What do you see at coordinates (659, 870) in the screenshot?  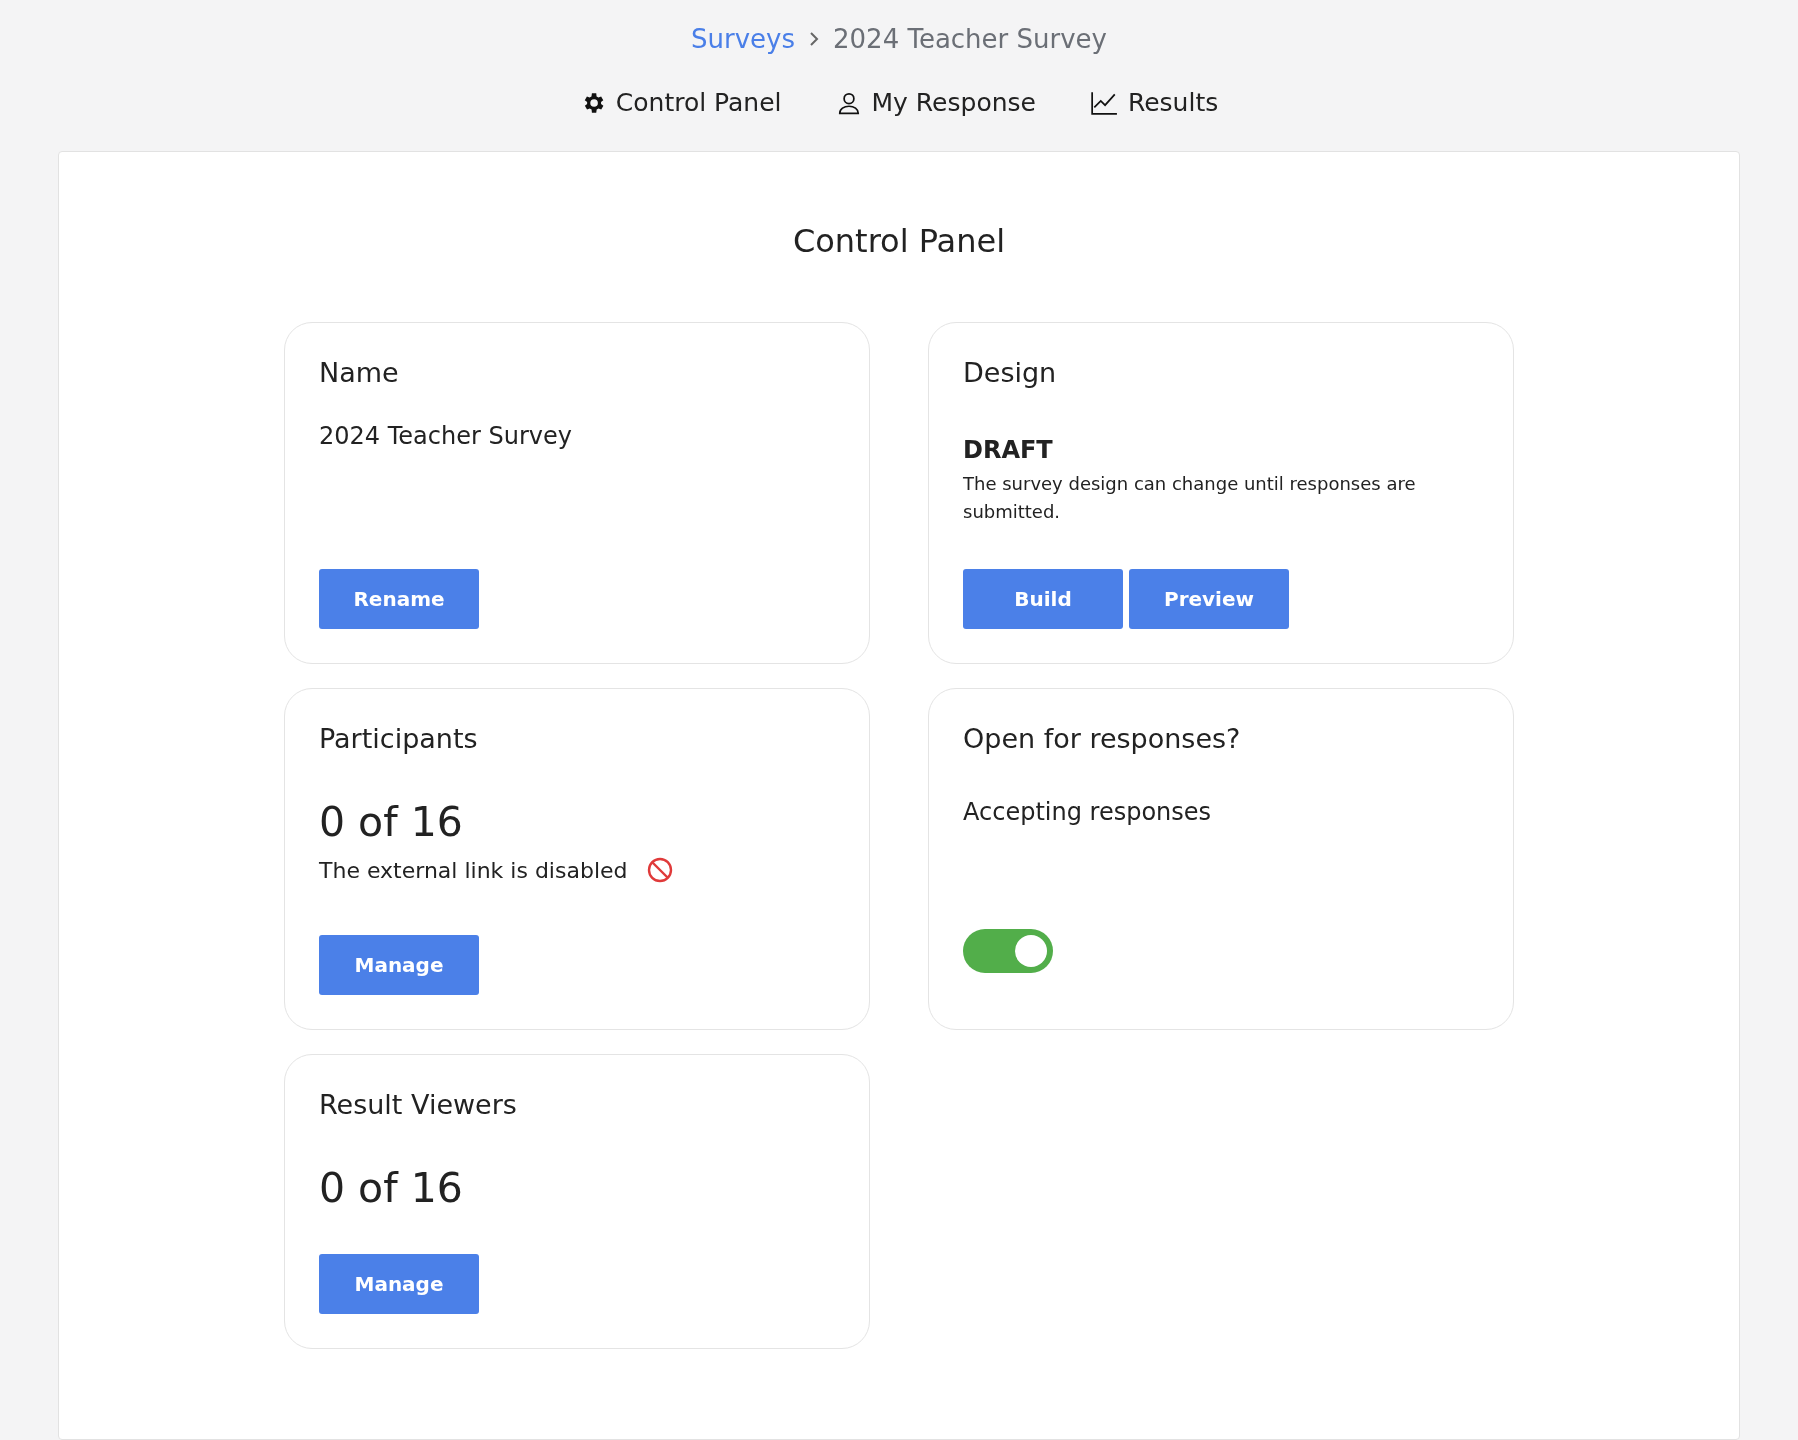 I see `prohibited-icon` at bounding box center [659, 870].